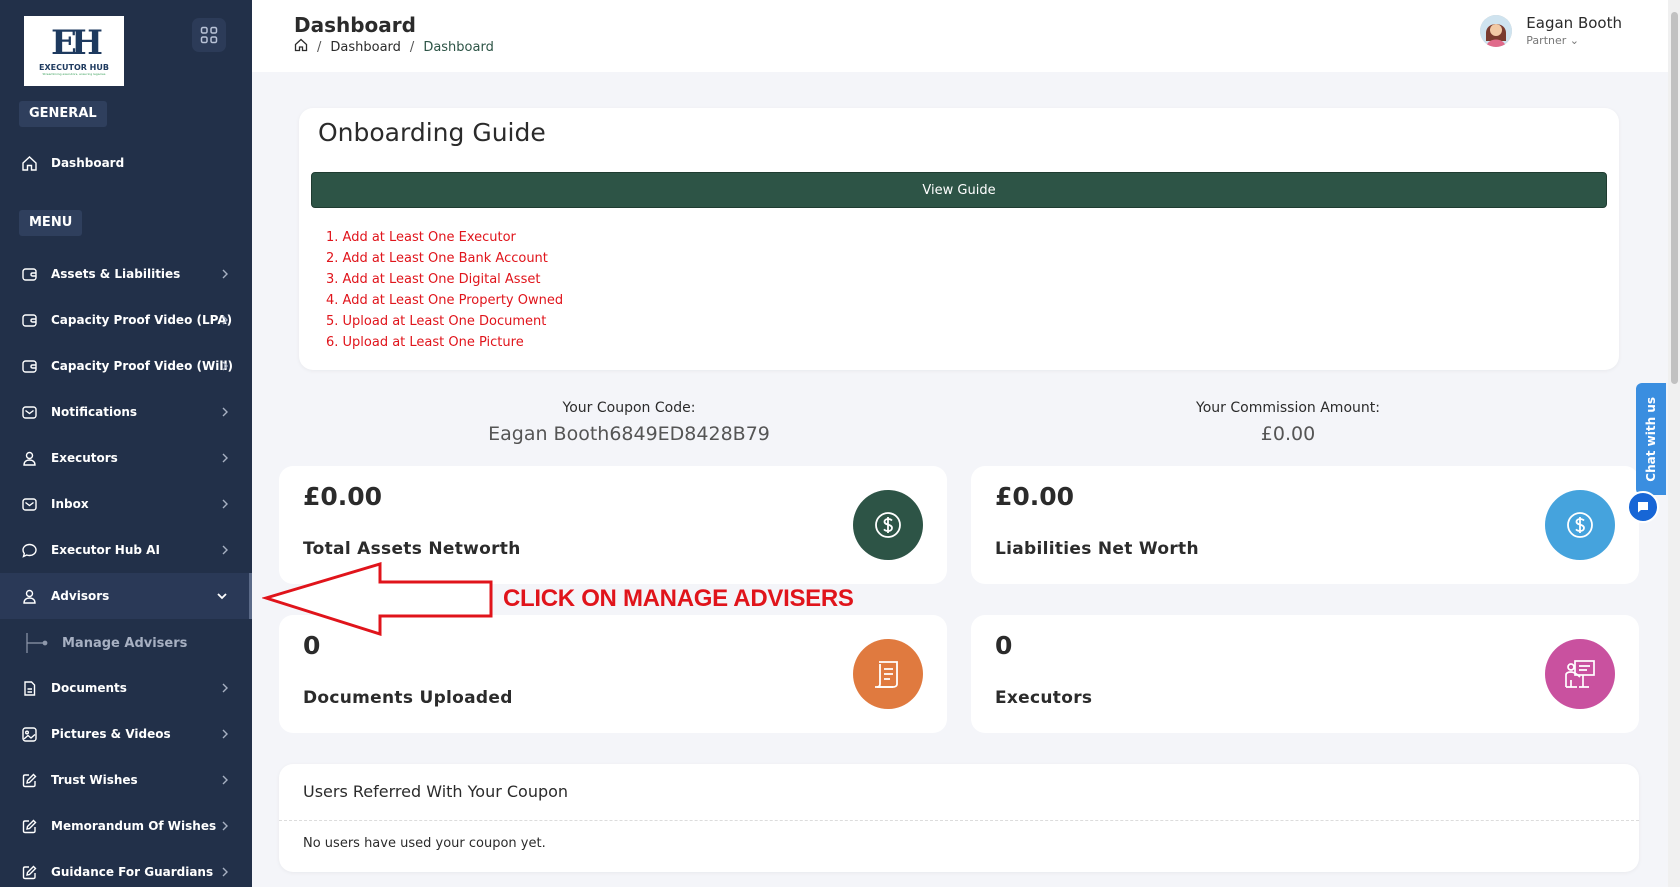  What do you see at coordinates (222, 596) in the screenshot?
I see `chevron-down-icon` at bounding box center [222, 596].